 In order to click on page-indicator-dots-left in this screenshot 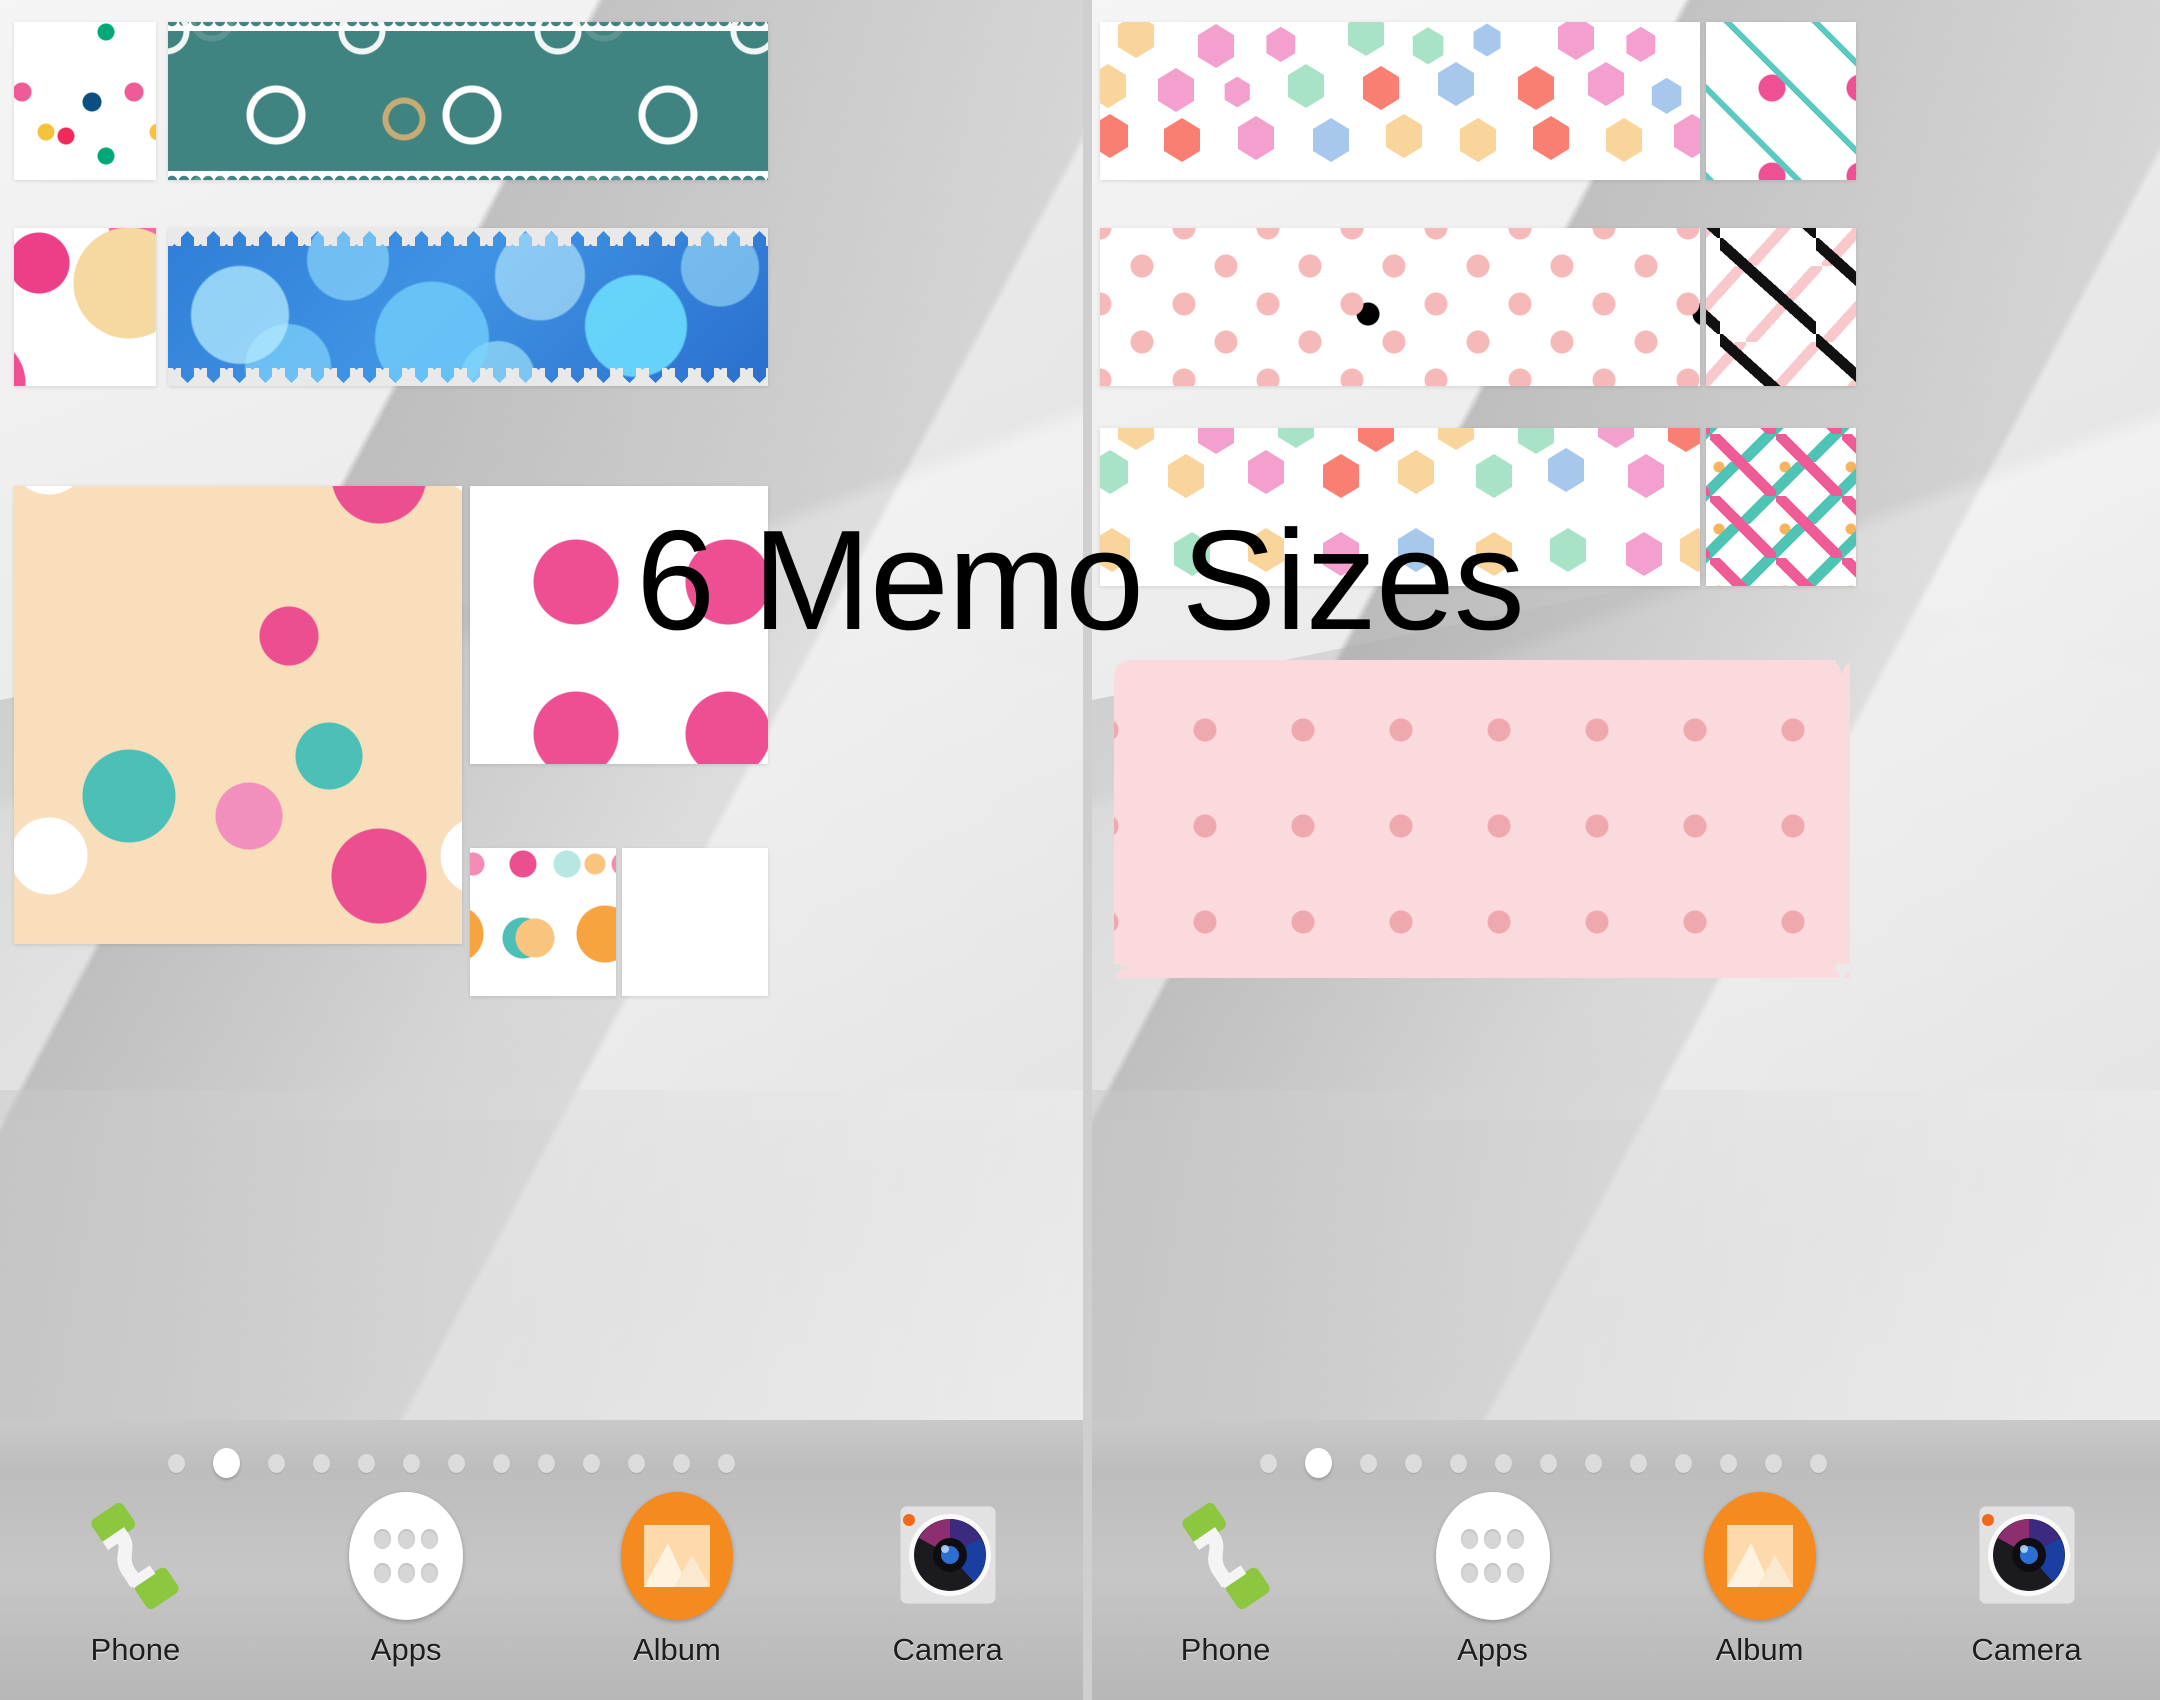, I will do `click(541, 1463)`.